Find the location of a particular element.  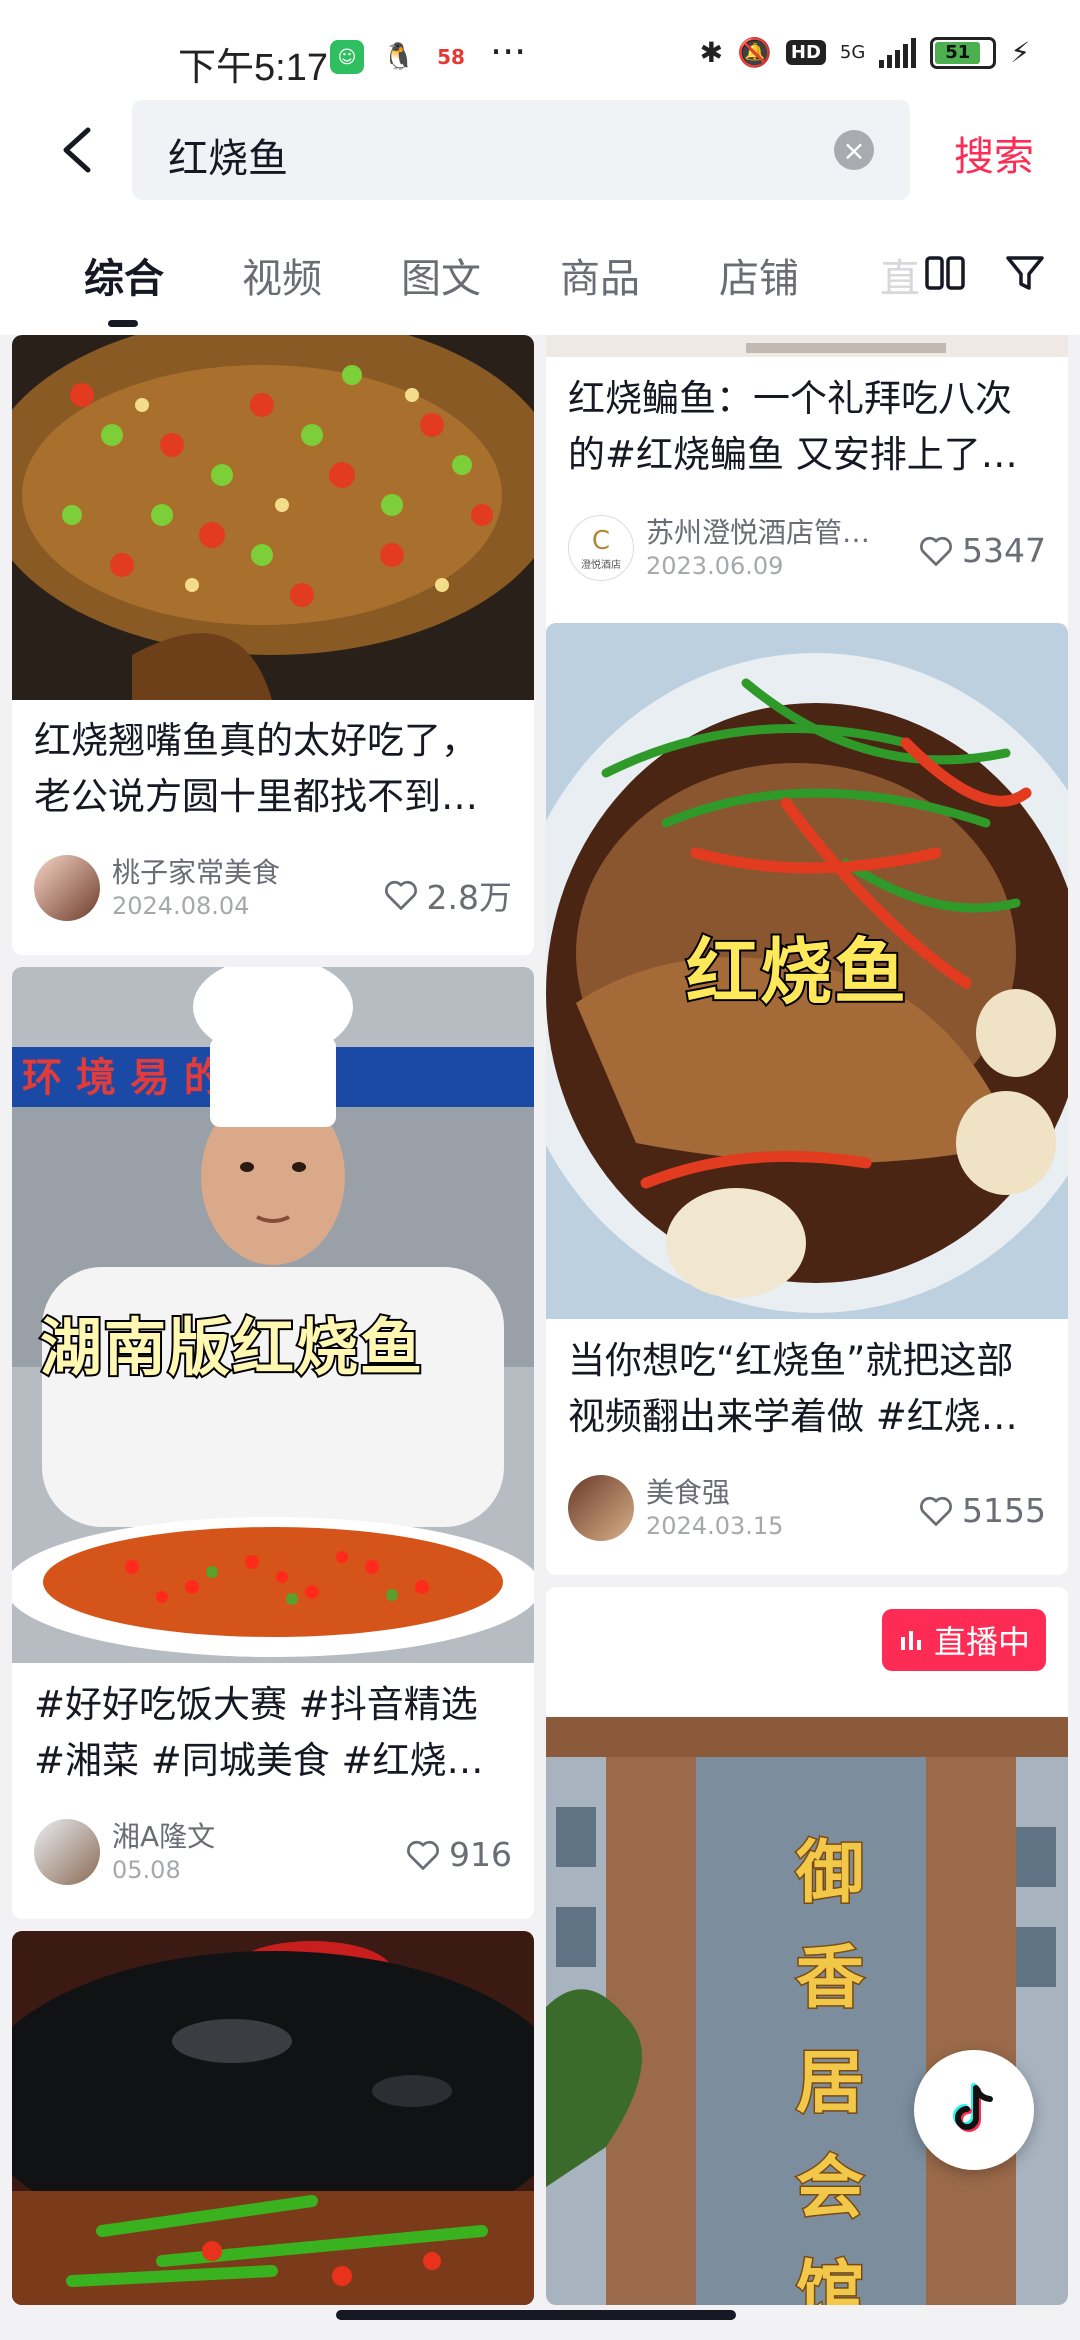

network-label: 5G is located at coordinates (852, 52).